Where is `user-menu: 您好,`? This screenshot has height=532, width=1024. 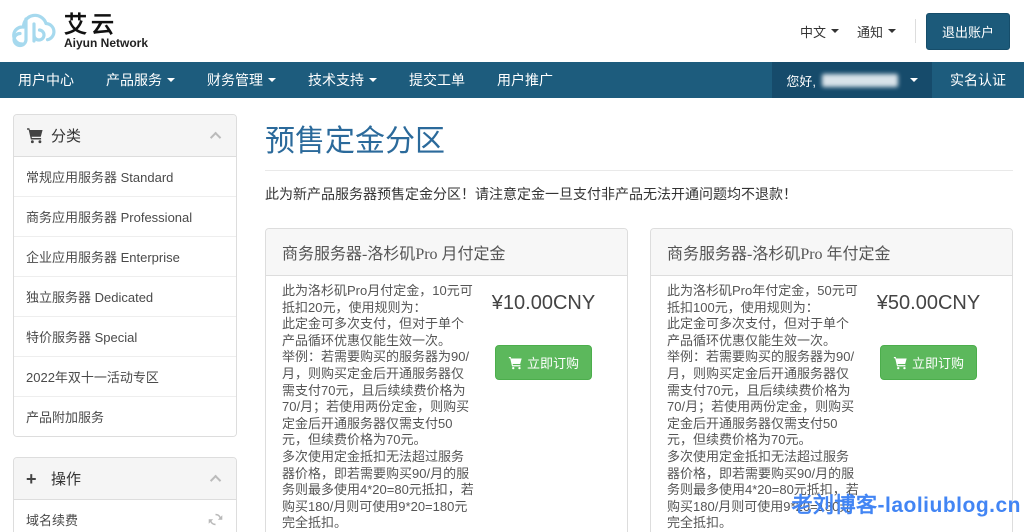
user-menu: 您好, is located at coordinates (852, 80).